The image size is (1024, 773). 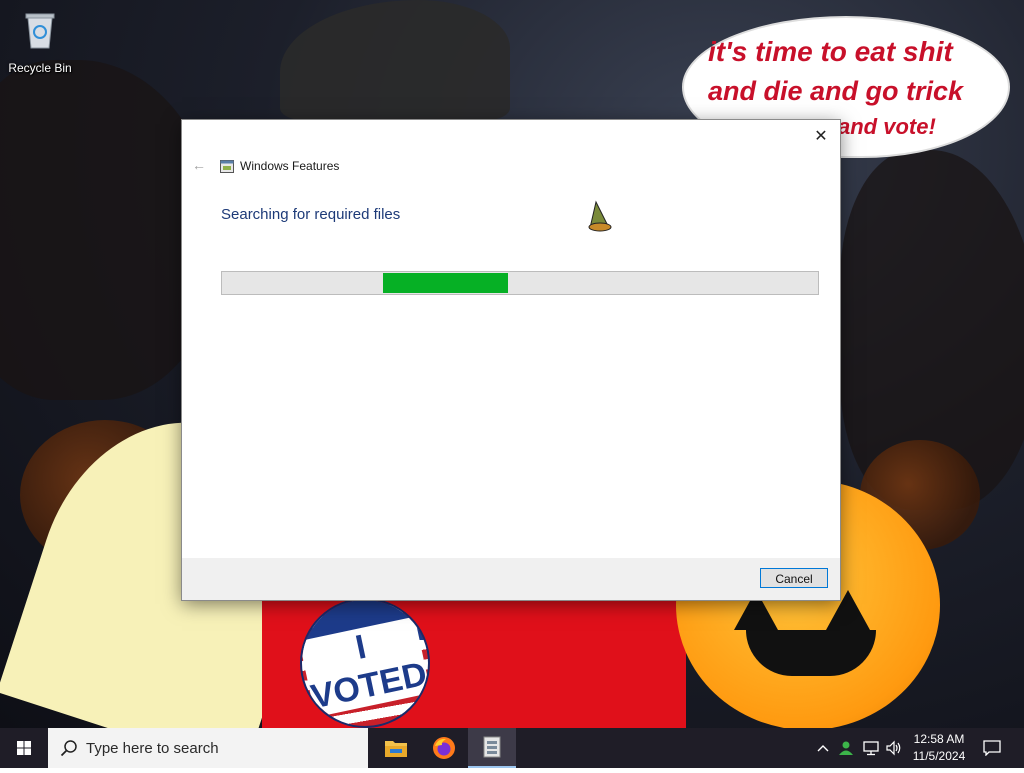 I want to click on recycle-bin-icon, so click(x=40, y=31).